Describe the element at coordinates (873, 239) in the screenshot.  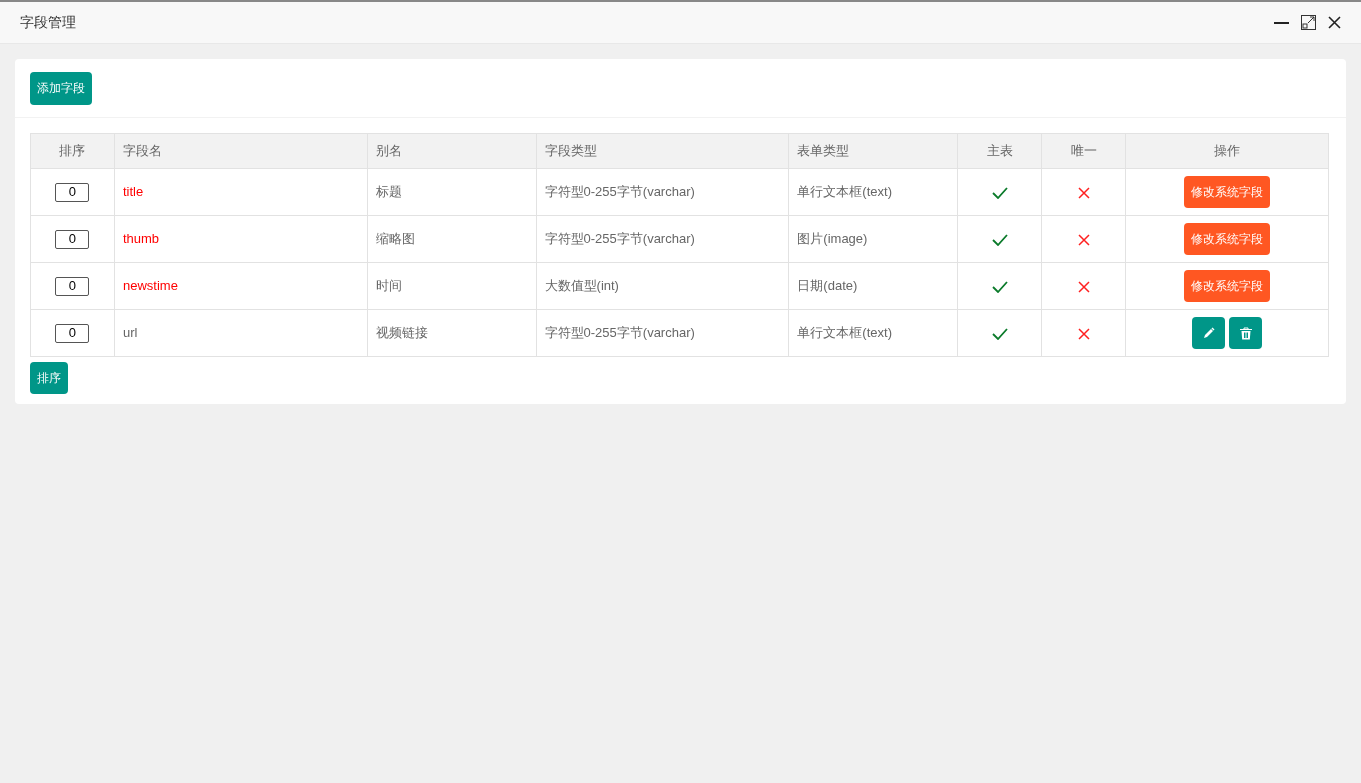
I see `form-type-cell: 图片(image)` at that location.